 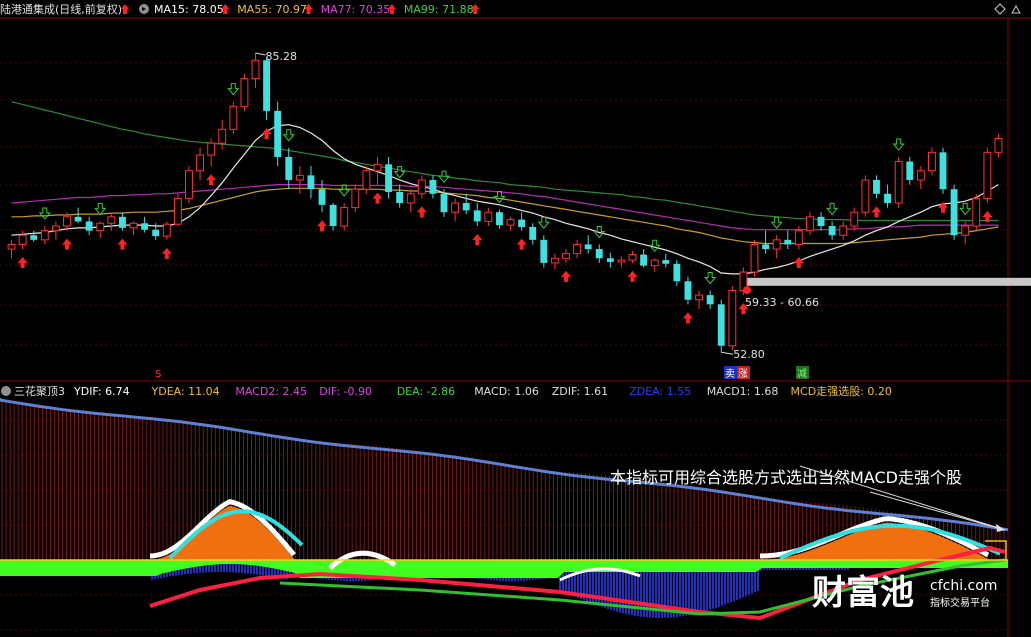 What do you see at coordinates (802, 374) in the screenshot?
I see `reduce-marker: 减` at bounding box center [802, 374].